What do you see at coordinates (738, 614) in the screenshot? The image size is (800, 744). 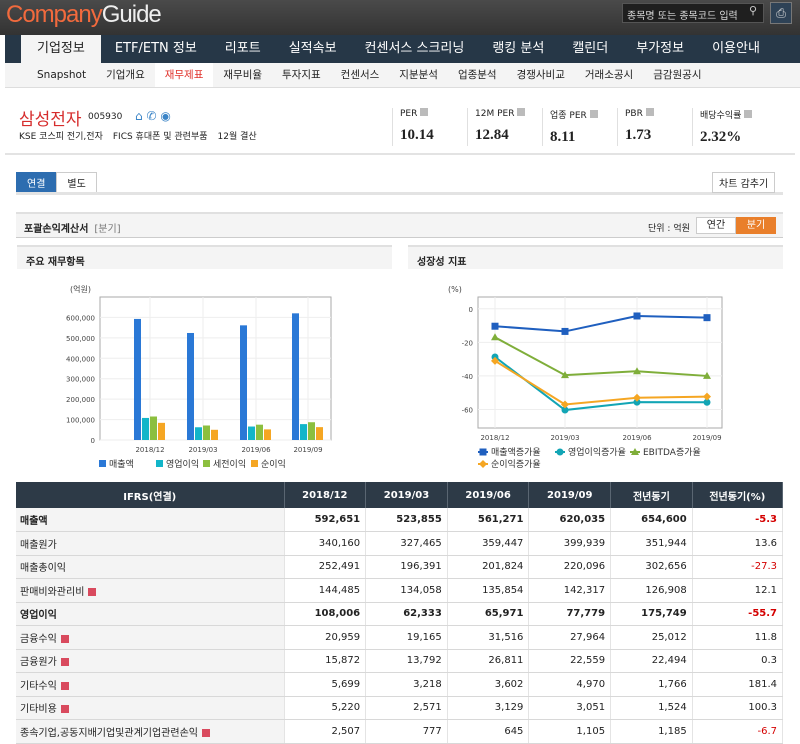 I see `cell: -55.7` at bounding box center [738, 614].